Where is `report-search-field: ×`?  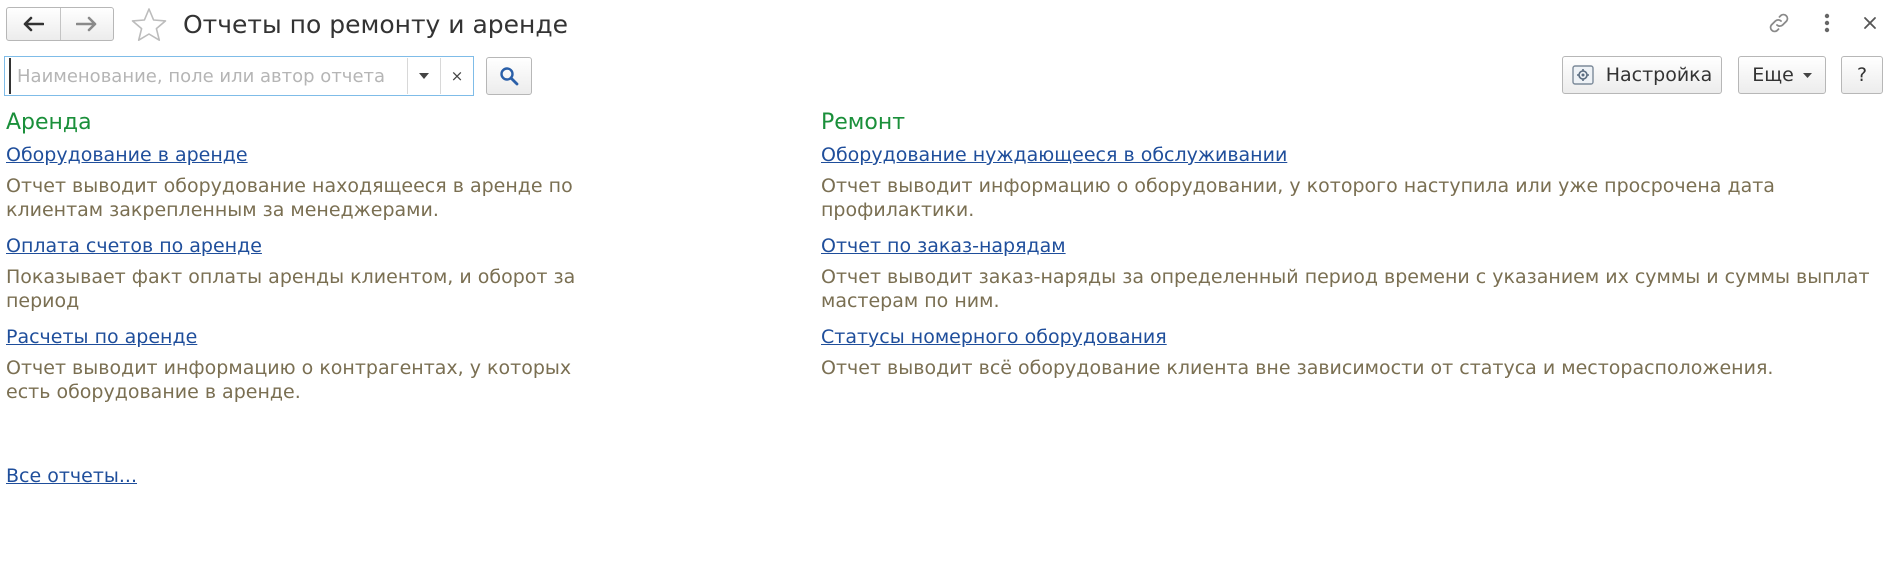
report-search-field: × is located at coordinates (239, 76).